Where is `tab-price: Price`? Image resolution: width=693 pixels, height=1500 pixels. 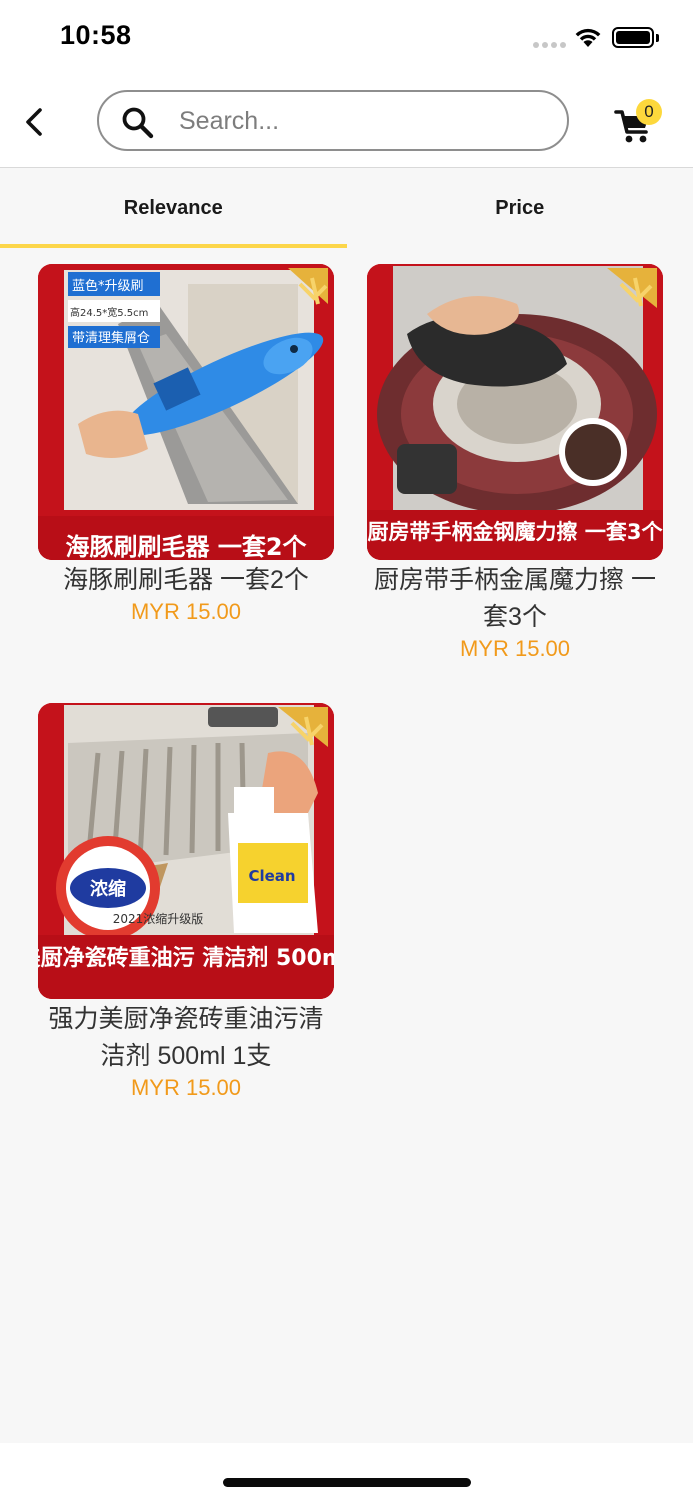 tab-price: Price is located at coordinates (520, 208).